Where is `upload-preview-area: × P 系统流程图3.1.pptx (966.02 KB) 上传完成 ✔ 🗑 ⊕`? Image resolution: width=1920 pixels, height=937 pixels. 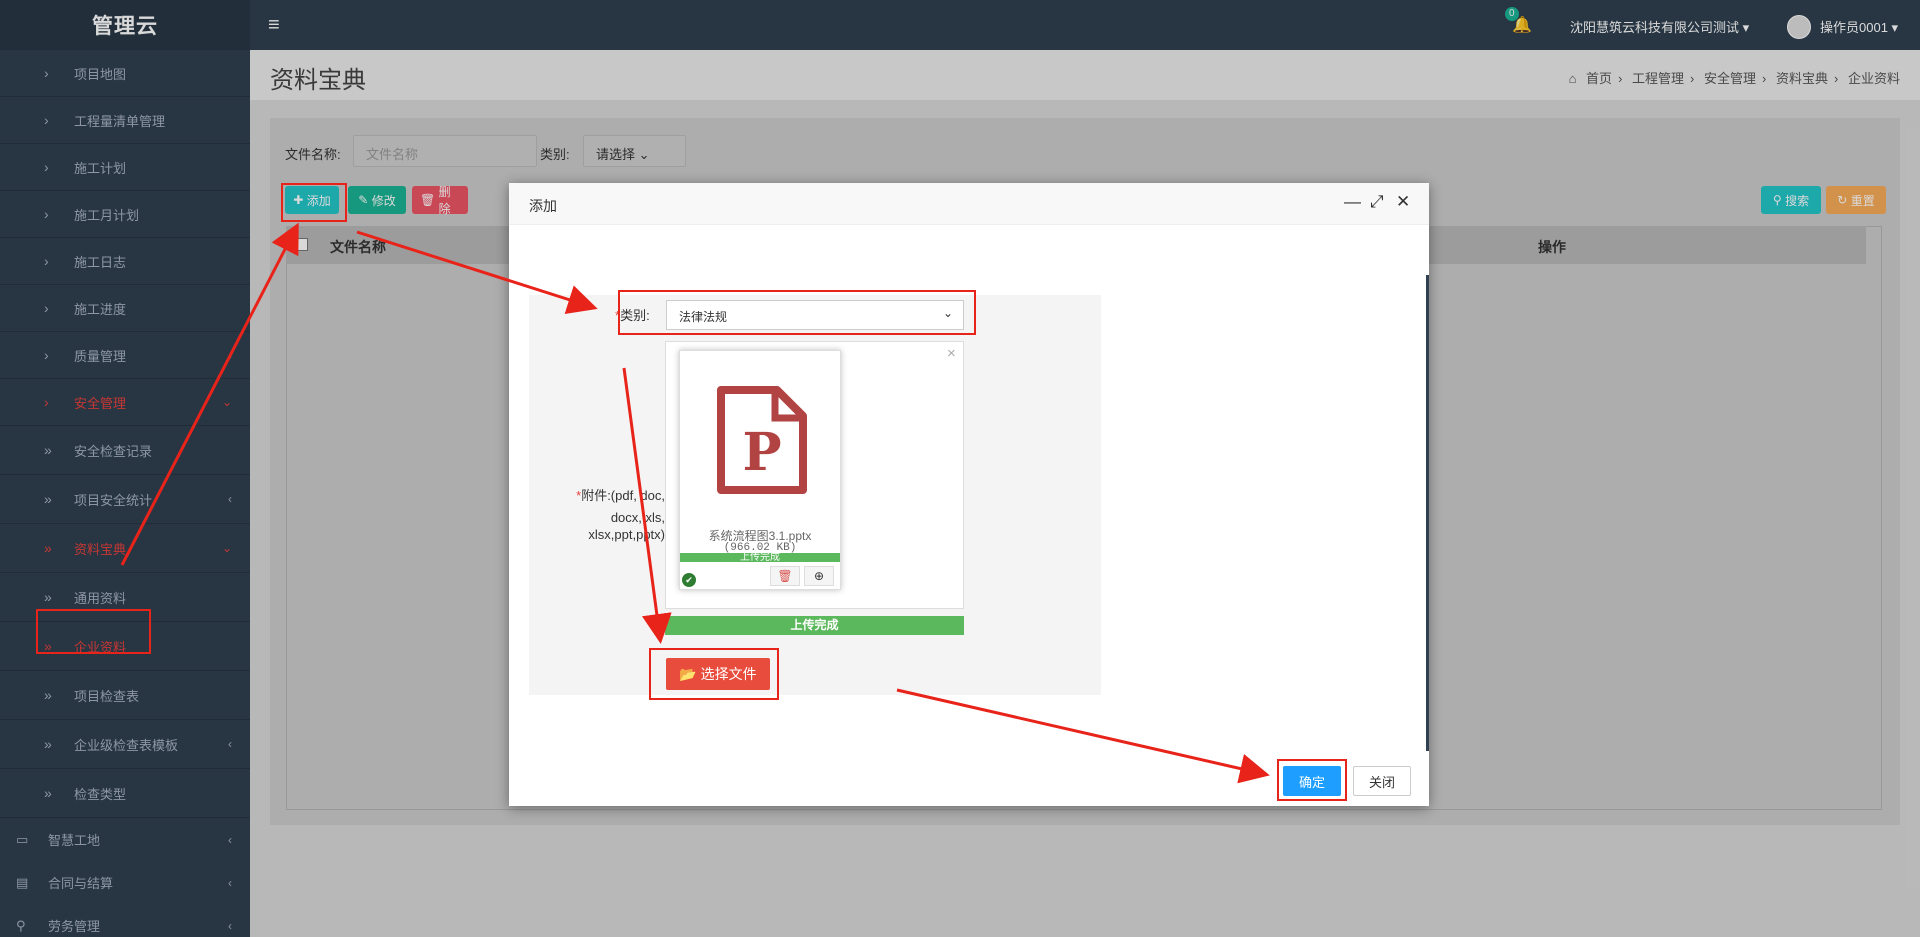 upload-preview-area: × P 系统流程图3.1.pptx (966.02 KB) 上传完成 ✔ 🗑 ⊕ is located at coordinates (814, 475).